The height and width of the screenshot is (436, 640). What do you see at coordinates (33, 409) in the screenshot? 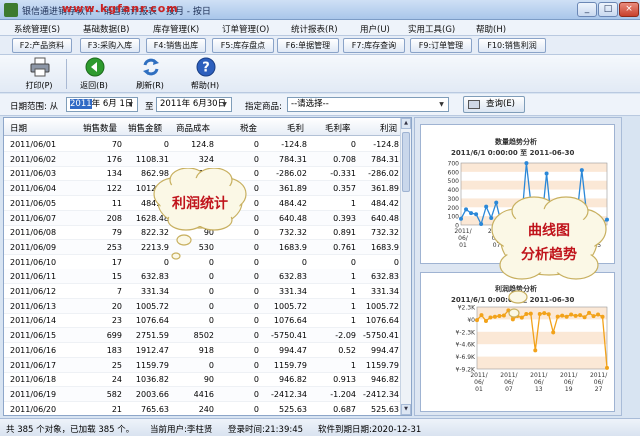
I see `table-cell: 2011/06/20` at bounding box center [33, 409].